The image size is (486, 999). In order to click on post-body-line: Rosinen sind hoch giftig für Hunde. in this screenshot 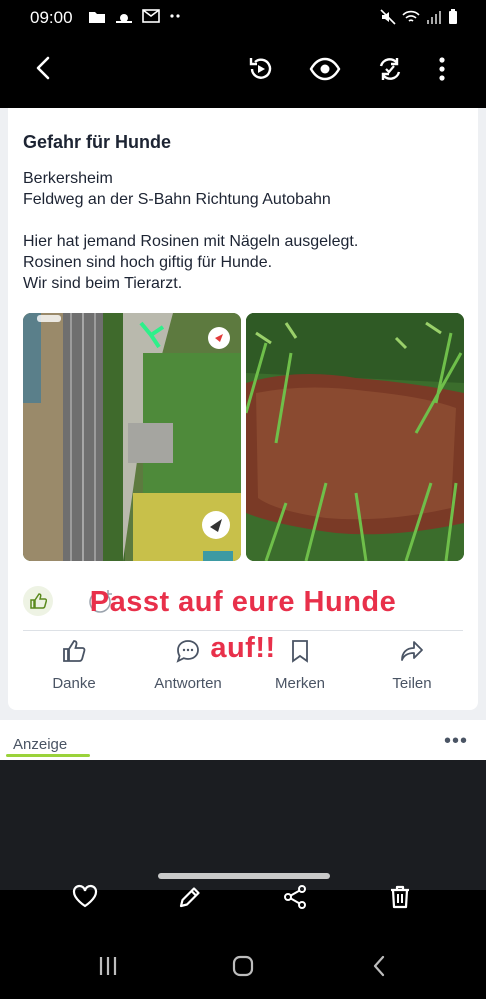, I will do `click(148, 262)`.